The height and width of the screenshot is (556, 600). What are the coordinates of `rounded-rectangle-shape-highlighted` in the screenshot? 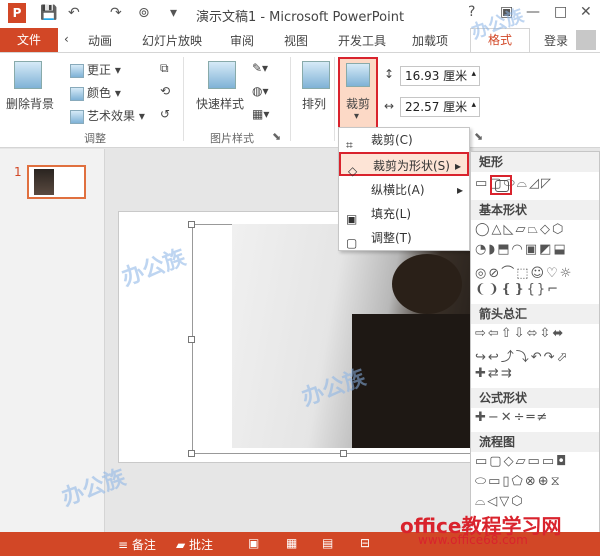 It's located at (501, 185).